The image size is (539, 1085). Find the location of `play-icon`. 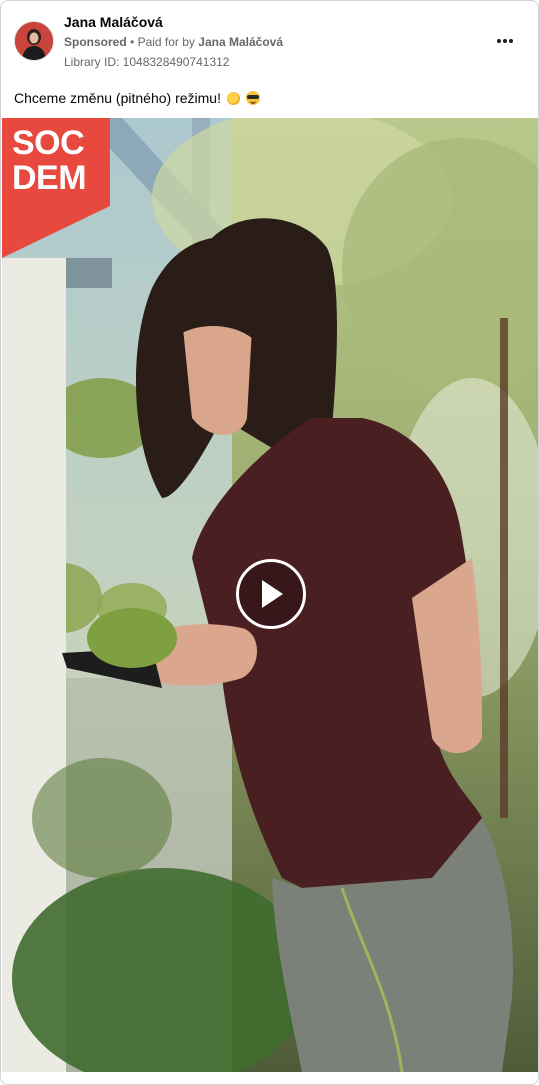

play-icon is located at coordinates (272, 594).